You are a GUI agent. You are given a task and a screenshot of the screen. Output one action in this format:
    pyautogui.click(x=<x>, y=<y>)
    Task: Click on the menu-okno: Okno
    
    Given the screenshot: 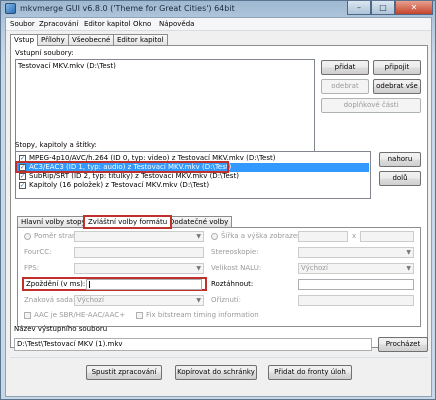 What is the action you would take?
    pyautogui.click(x=142, y=24)
    